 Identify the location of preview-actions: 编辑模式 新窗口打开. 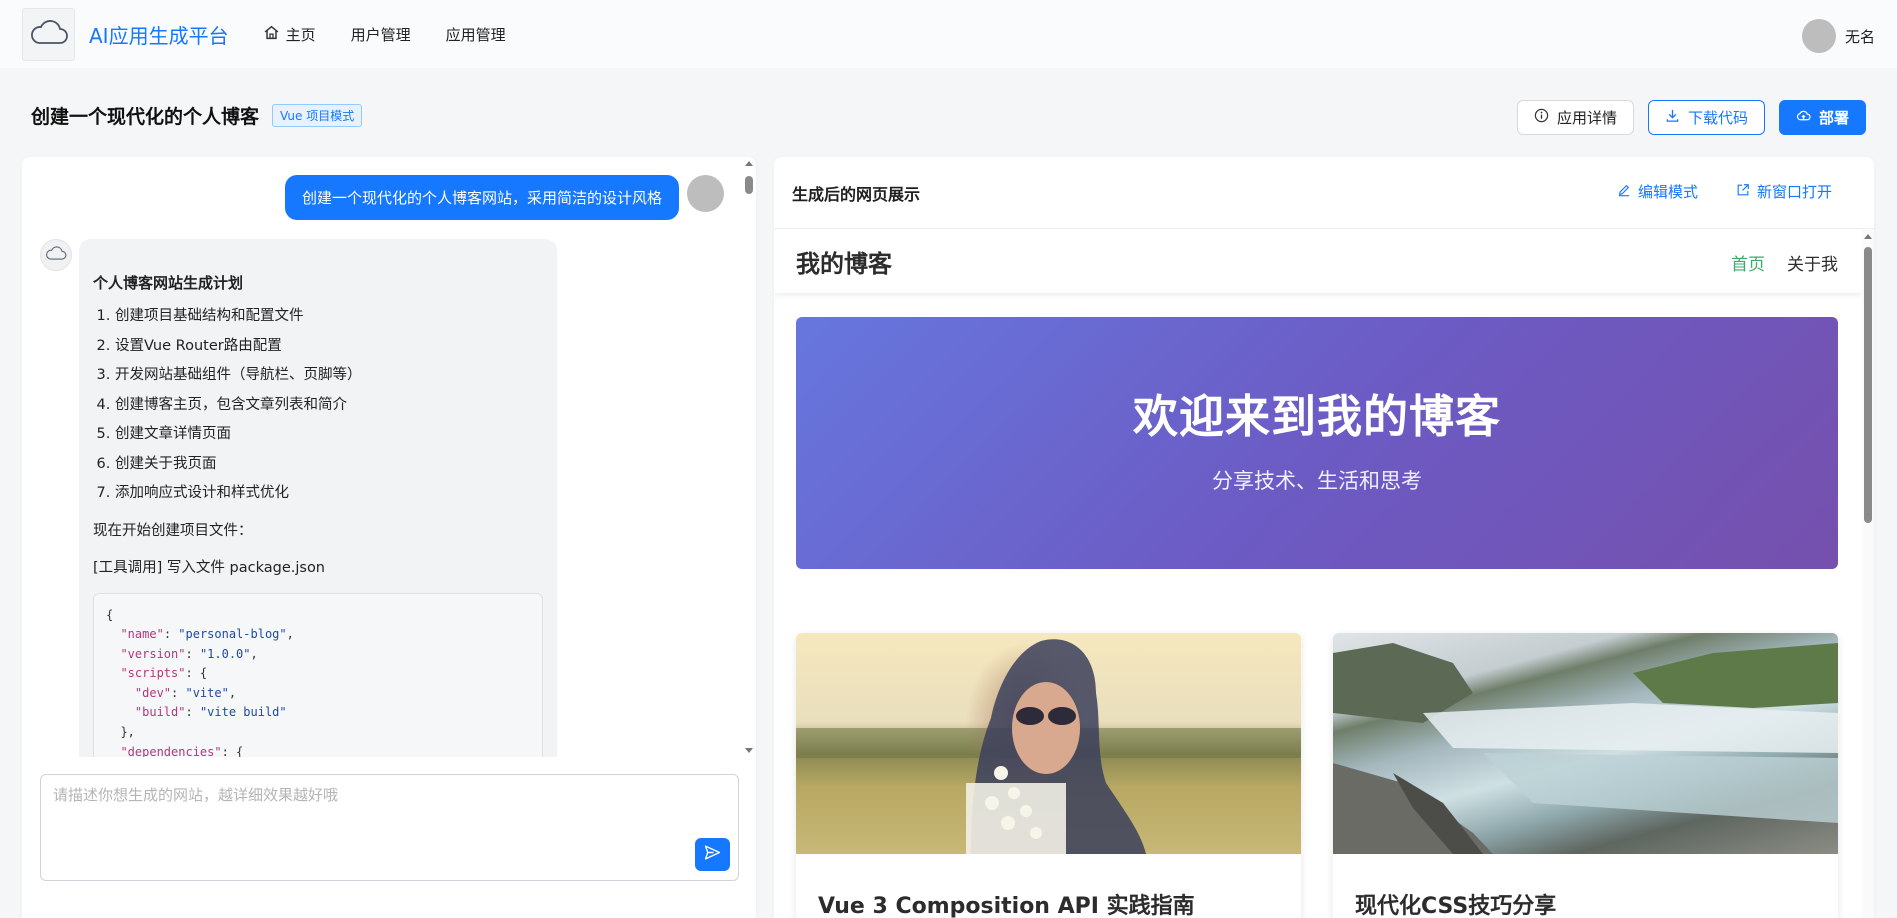
(1724, 191).